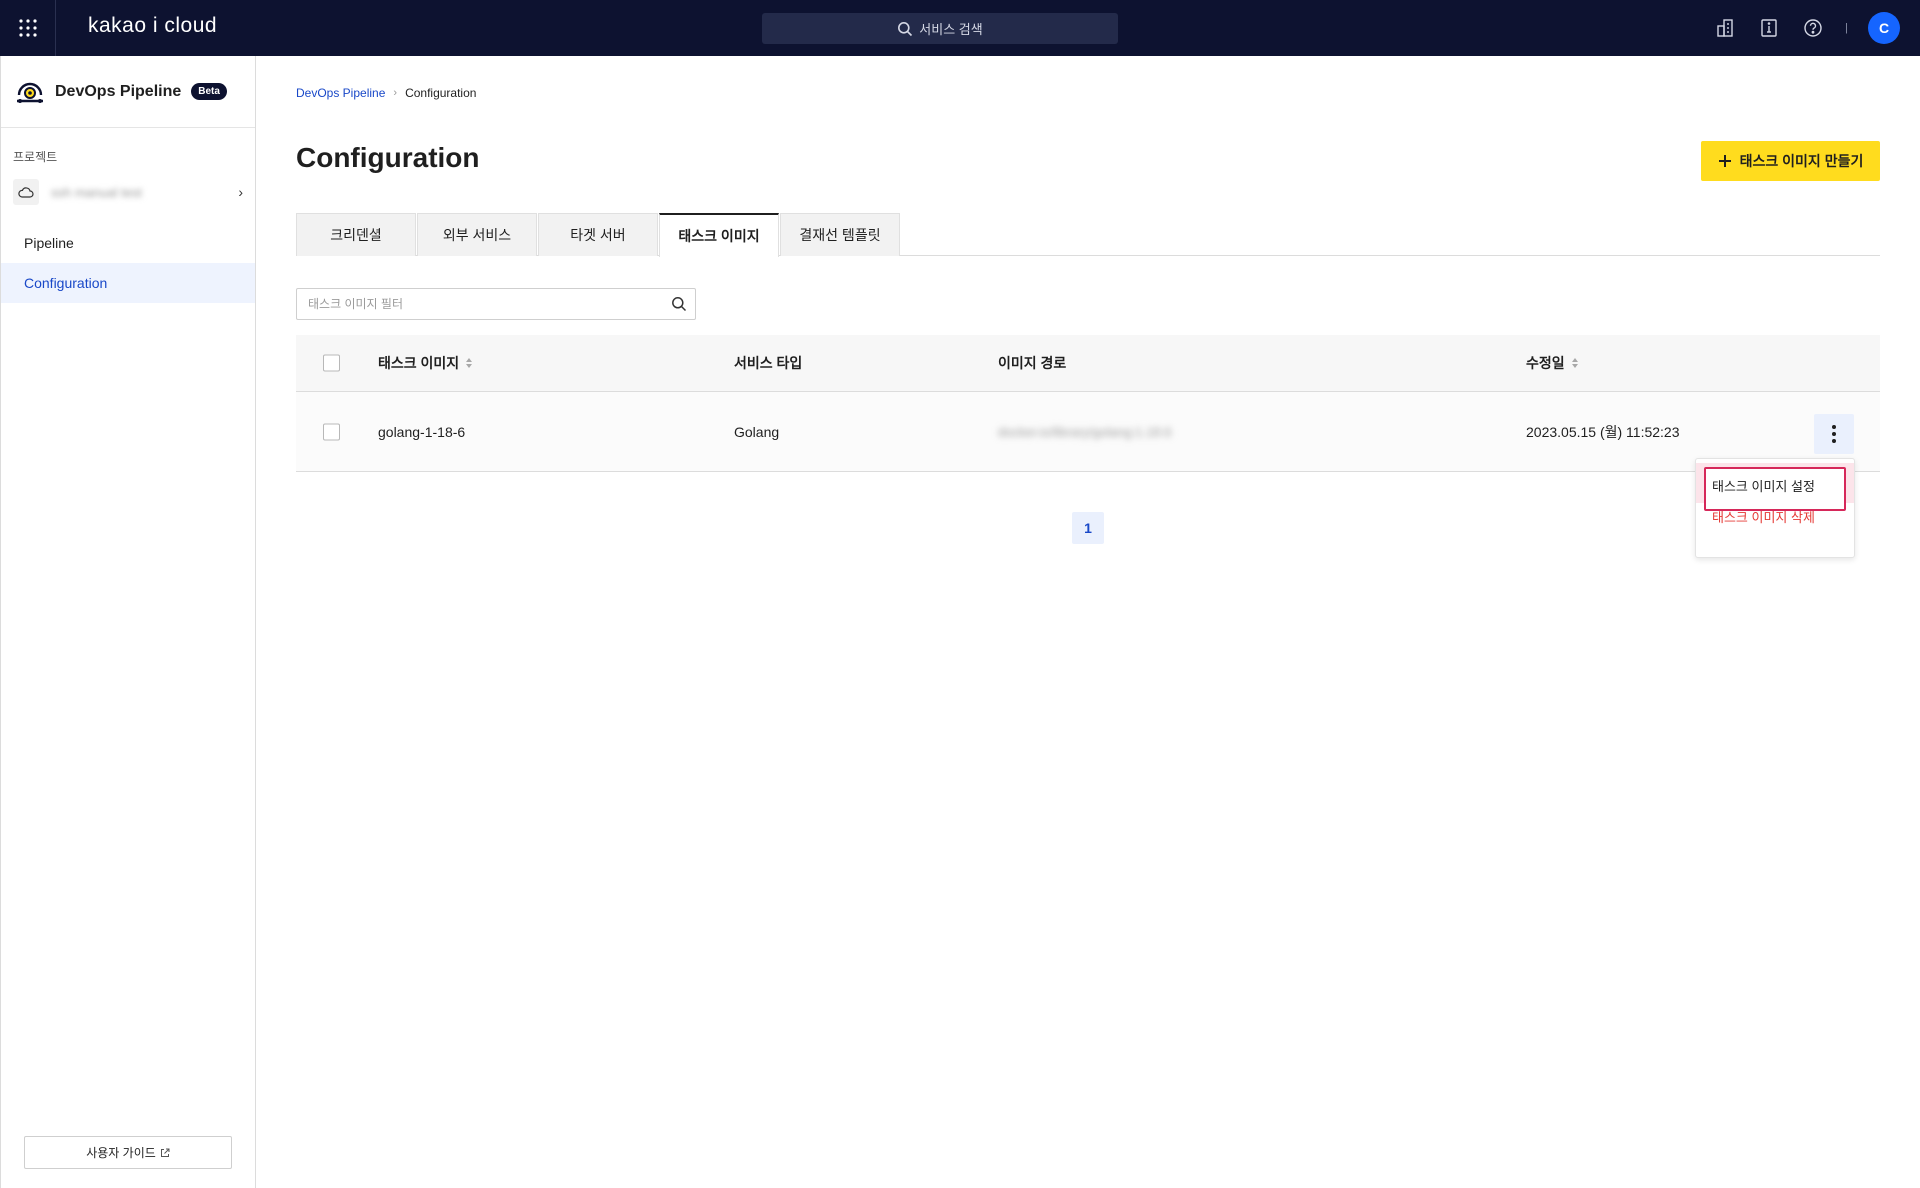  I want to click on select-all-checkbox, so click(331, 363).